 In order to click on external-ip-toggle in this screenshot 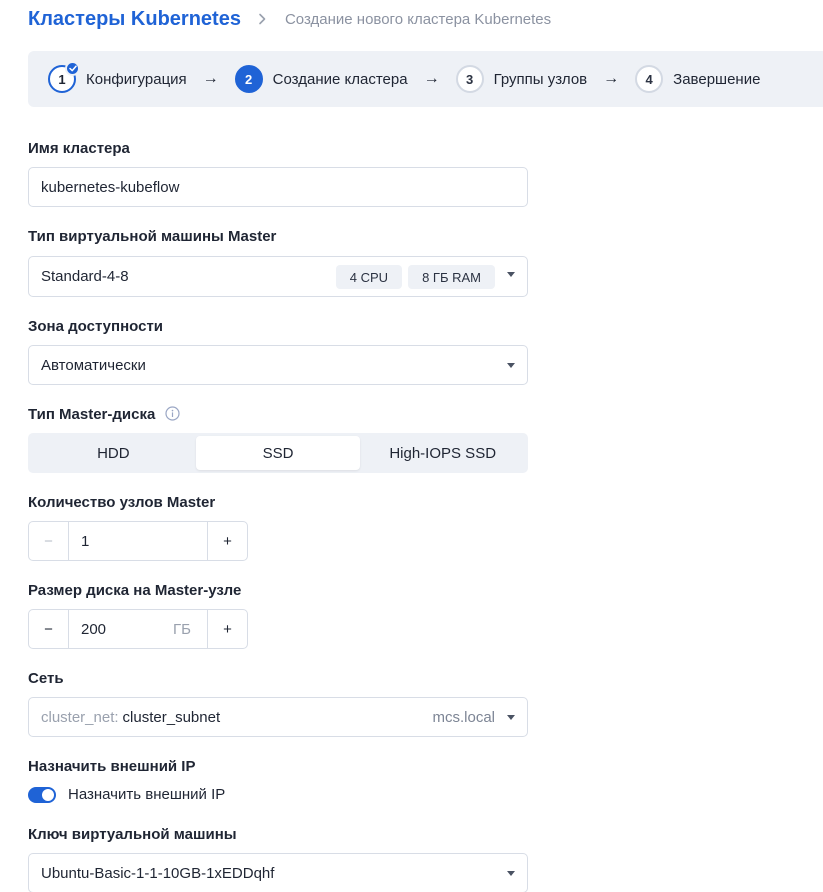, I will do `click(42, 794)`.